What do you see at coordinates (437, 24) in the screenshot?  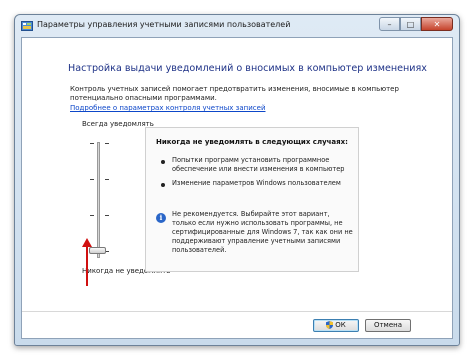 I see `close-button: ✕` at bounding box center [437, 24].